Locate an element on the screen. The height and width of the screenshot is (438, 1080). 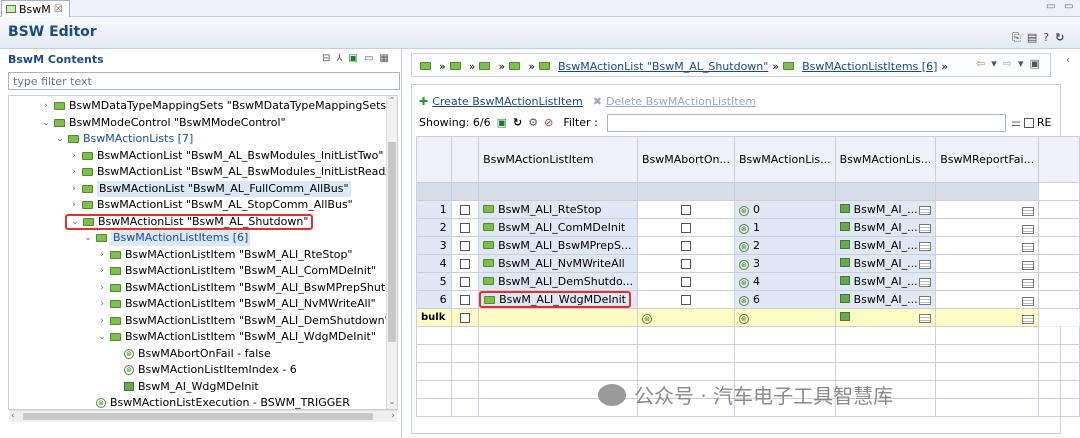
save-icon: ⎘ is located at coordinates (1016, 38).